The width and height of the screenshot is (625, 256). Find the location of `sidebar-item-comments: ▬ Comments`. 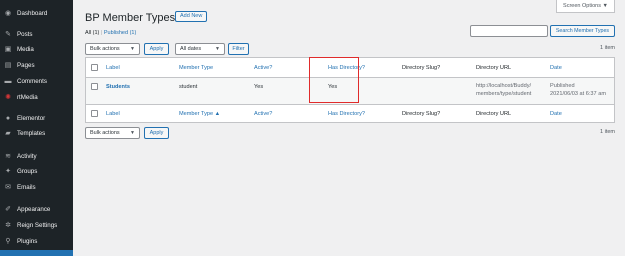

sidebar-item-comments: ▬ Comments is located at coordinates (36, 81).